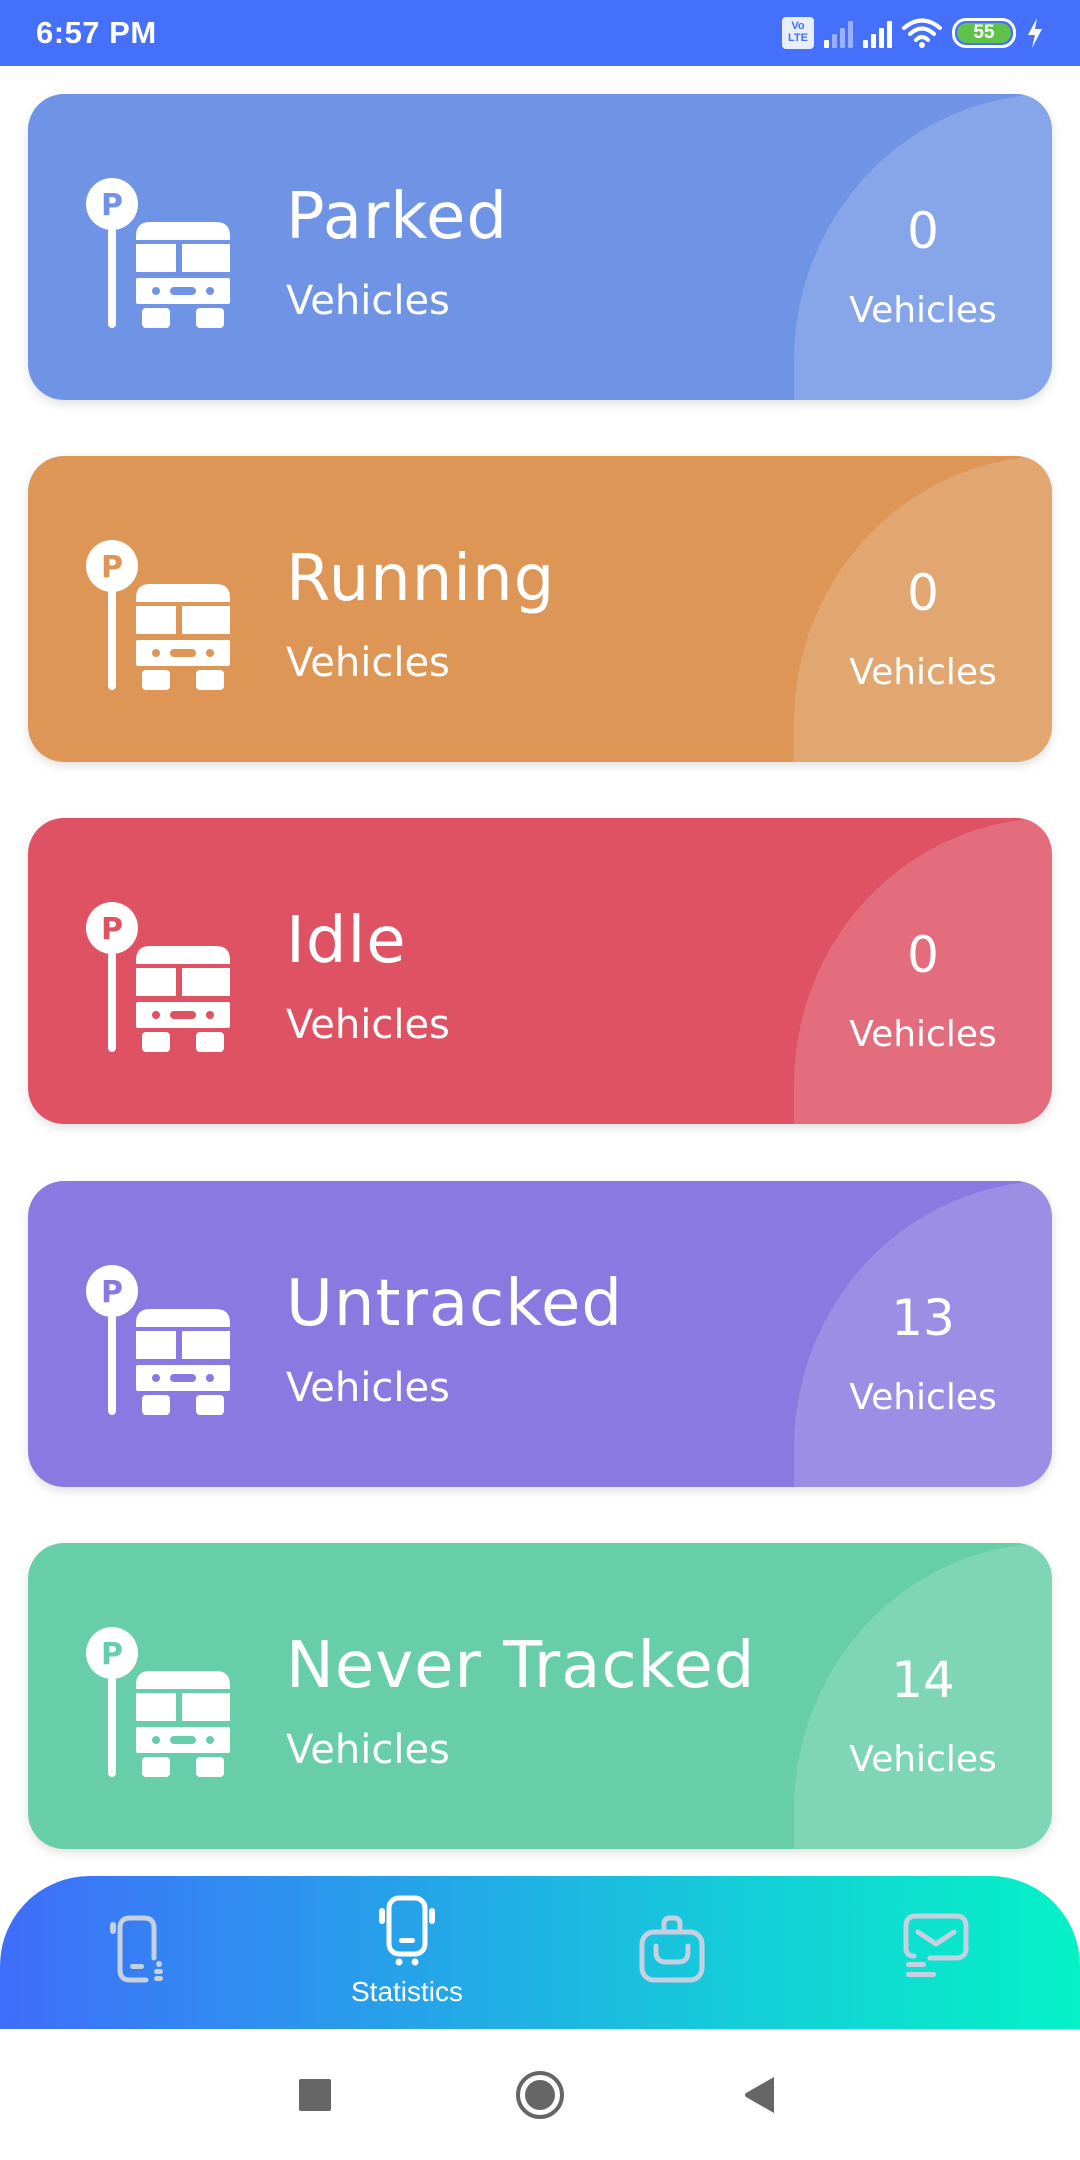 The height and width of the screenshot is (2160, 1080). What do you see at coordinates (521, 1666) in the screenshot?
I see `card-title: Never Tracked` at bounding box center [521, 1666].